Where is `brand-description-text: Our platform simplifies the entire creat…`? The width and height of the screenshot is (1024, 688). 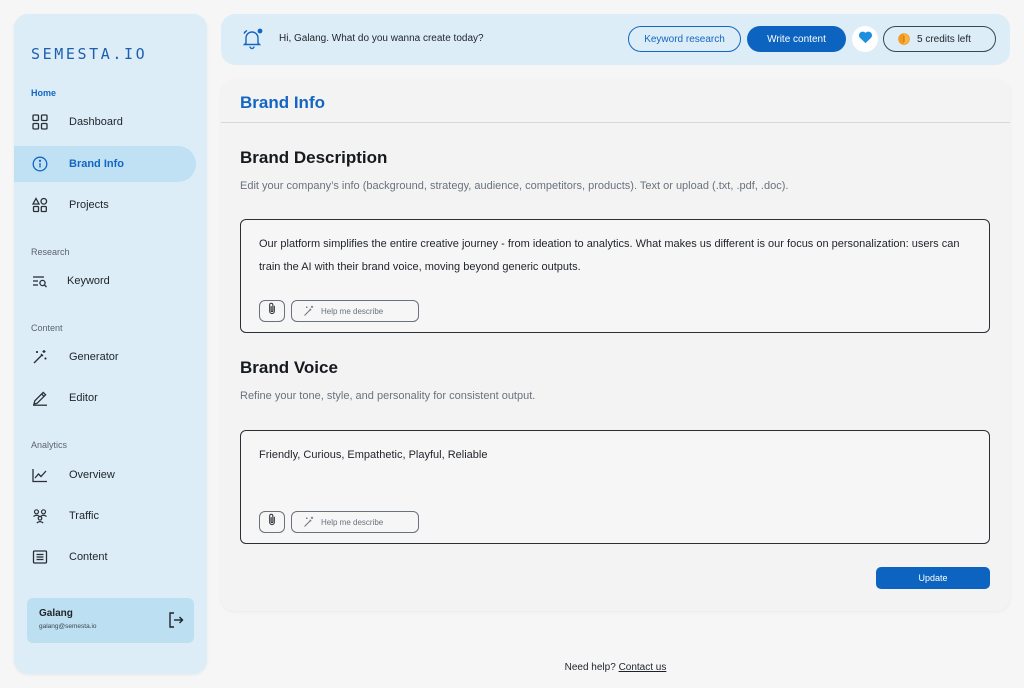 brand-description-text: Our platform simplifies the entire creat… is located at coordinates (616, 256).